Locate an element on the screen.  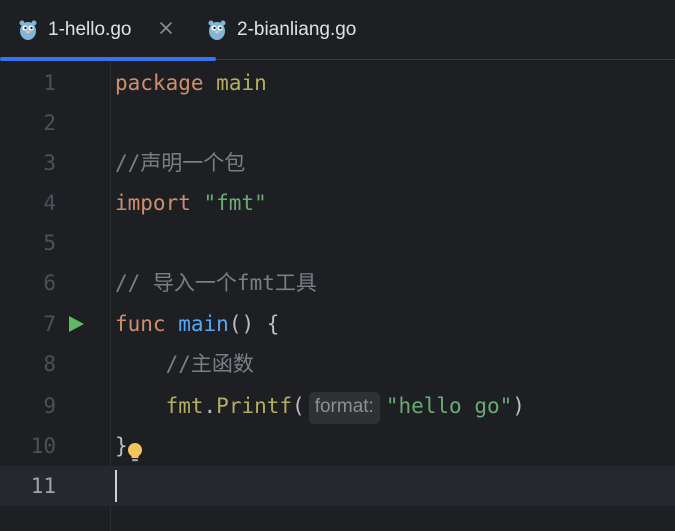
line-number: 5 is located at coordinates (49, 243).